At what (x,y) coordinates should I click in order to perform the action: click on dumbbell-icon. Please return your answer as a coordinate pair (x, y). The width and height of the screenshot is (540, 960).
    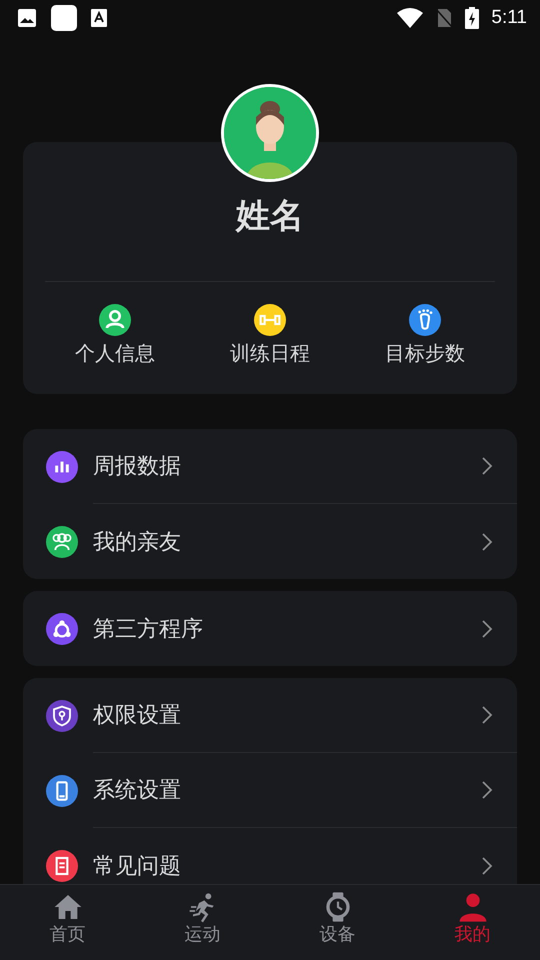
    Looking at the image, I should click on (270, 320).